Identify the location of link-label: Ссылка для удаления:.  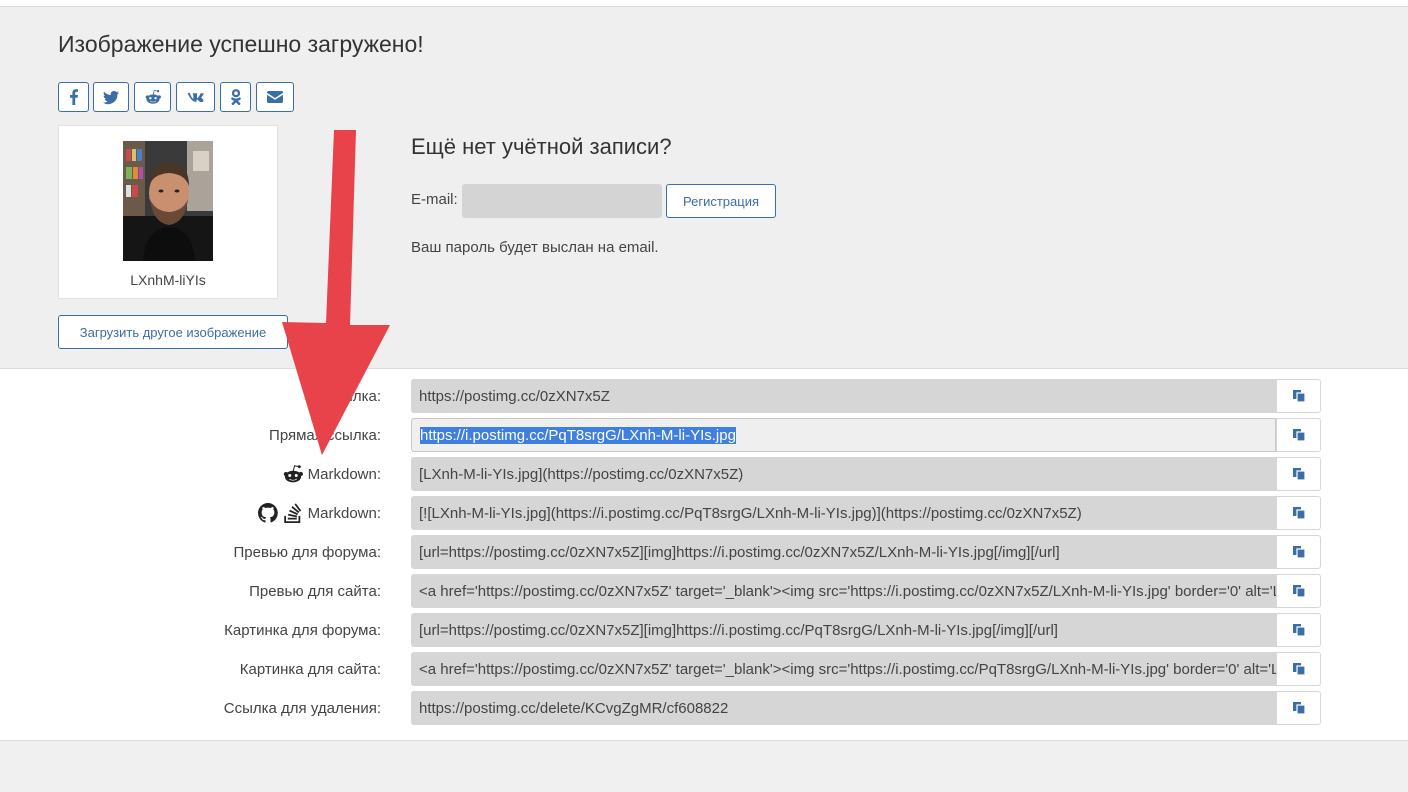
(302, 708).